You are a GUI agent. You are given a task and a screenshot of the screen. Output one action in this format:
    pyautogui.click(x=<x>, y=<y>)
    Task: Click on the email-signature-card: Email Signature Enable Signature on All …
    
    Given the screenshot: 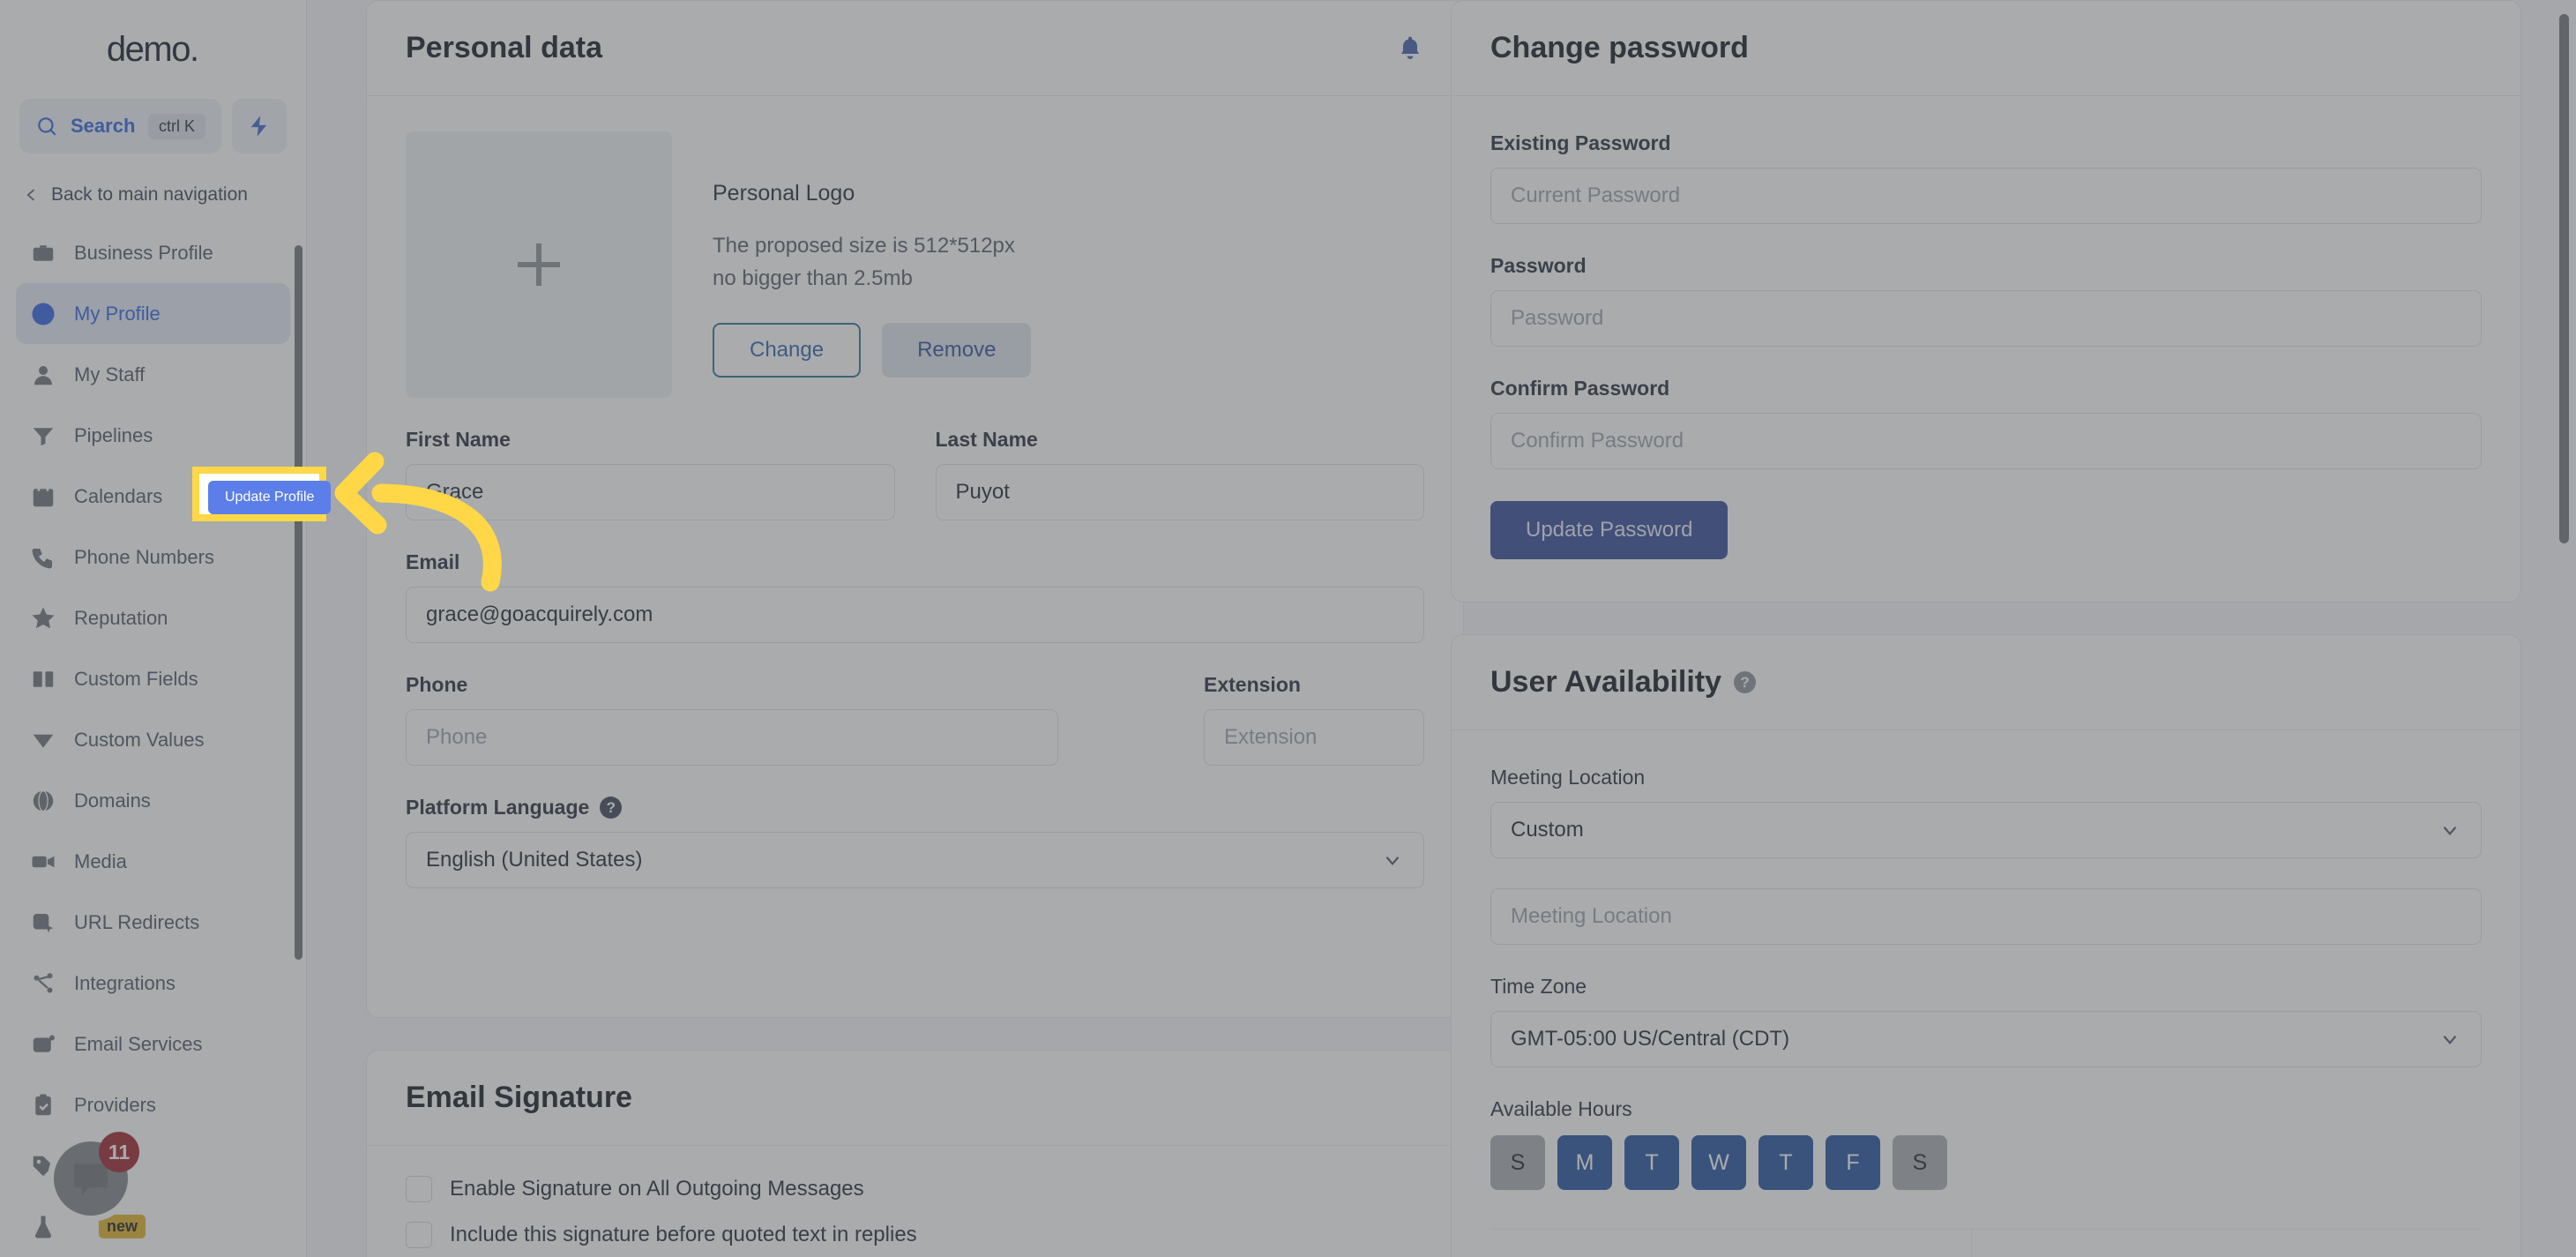 What is the action you would take?
    pyautogui.click(x=915, y=1153)
    